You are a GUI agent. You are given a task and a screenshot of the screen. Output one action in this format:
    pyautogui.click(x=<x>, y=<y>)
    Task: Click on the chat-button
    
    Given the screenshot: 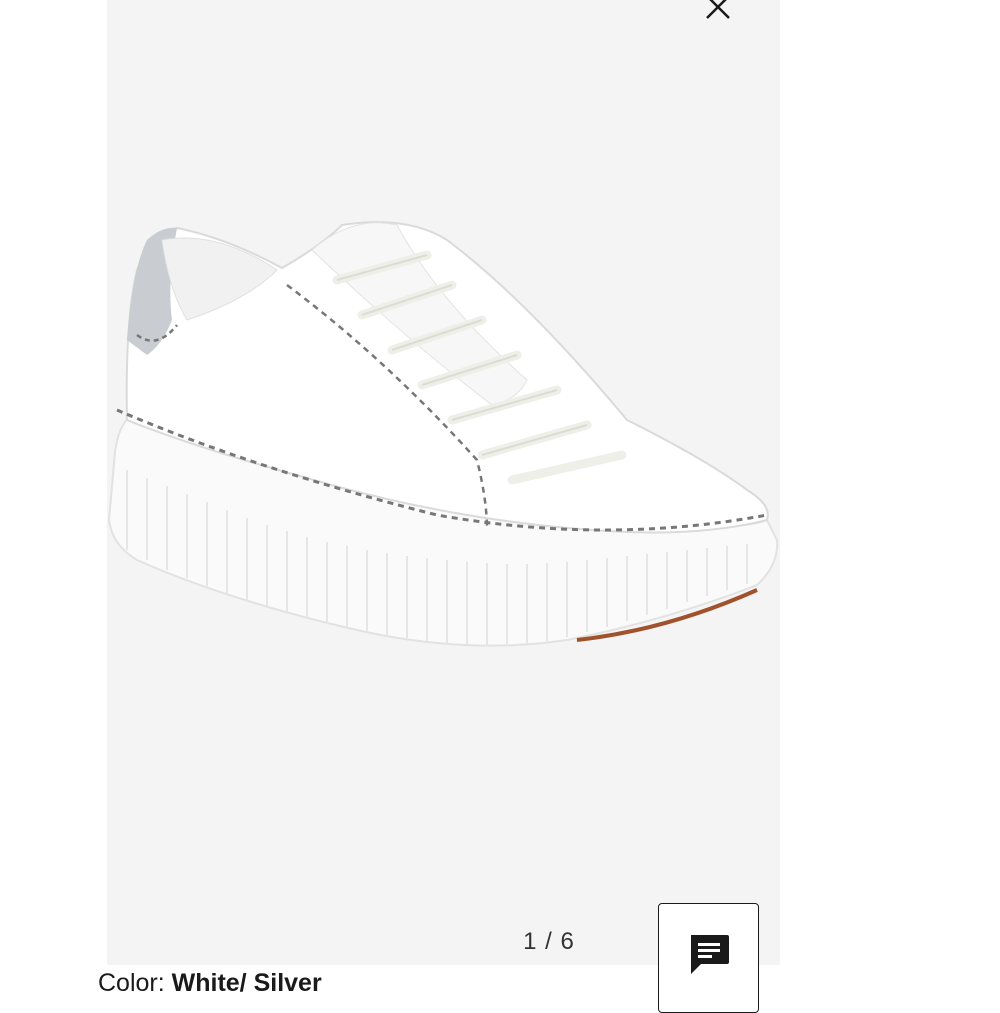 What is the action you would take?
    pyautogui.click(x=708, y=958)
    